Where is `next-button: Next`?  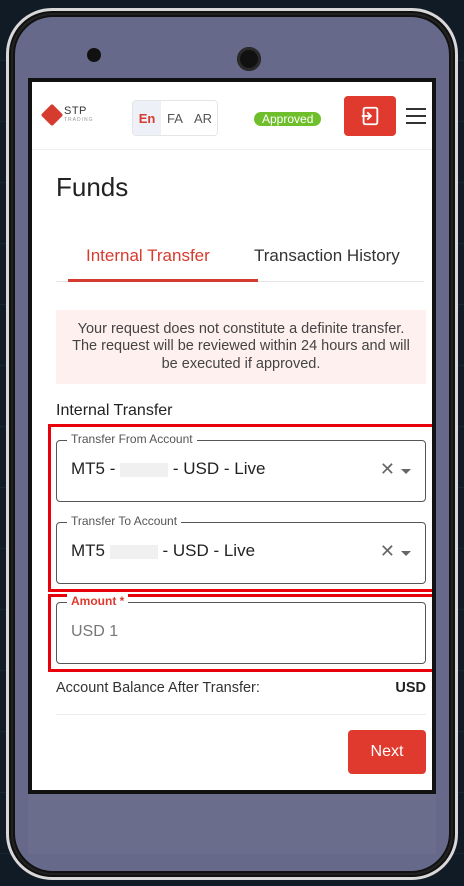
next-button: Next is located at coordinates (387, 752).